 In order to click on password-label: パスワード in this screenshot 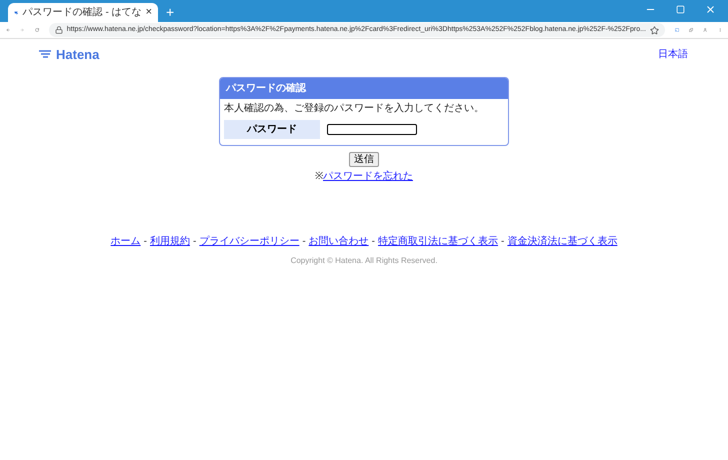, I will do `click(272, 129)`.